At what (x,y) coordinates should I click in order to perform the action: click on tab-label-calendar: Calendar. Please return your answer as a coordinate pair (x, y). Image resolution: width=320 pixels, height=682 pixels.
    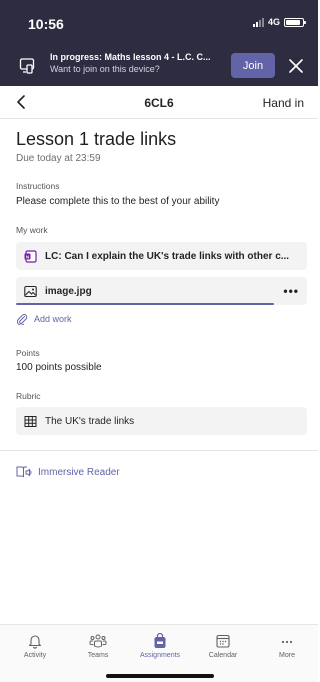
    Looking at the image, I should click on (223, 655).